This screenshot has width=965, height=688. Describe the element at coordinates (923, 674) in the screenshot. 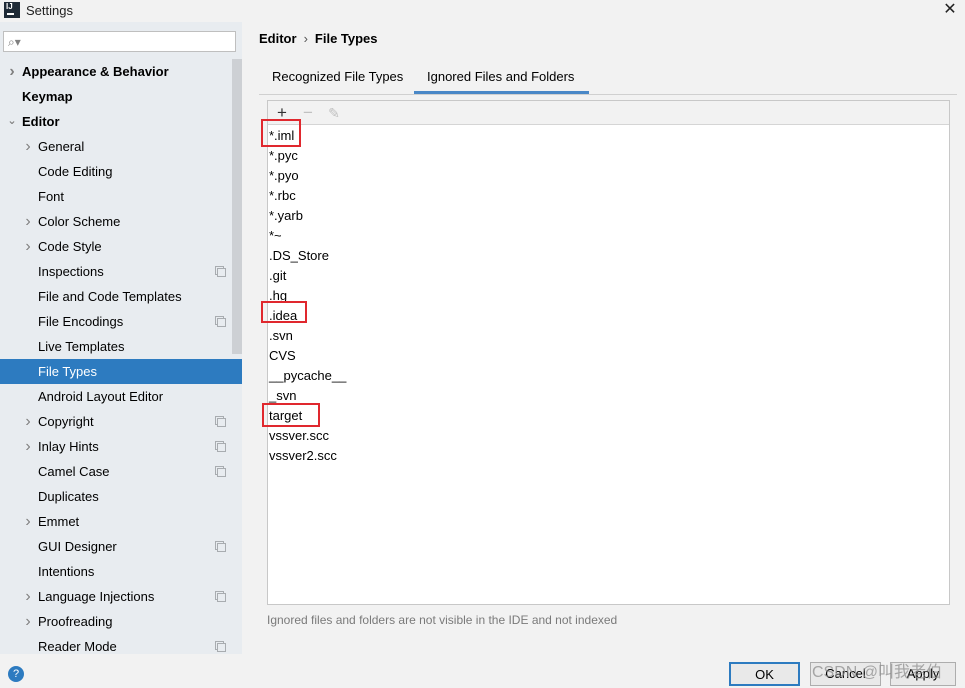

I see `apply-button: Apply` at that location.